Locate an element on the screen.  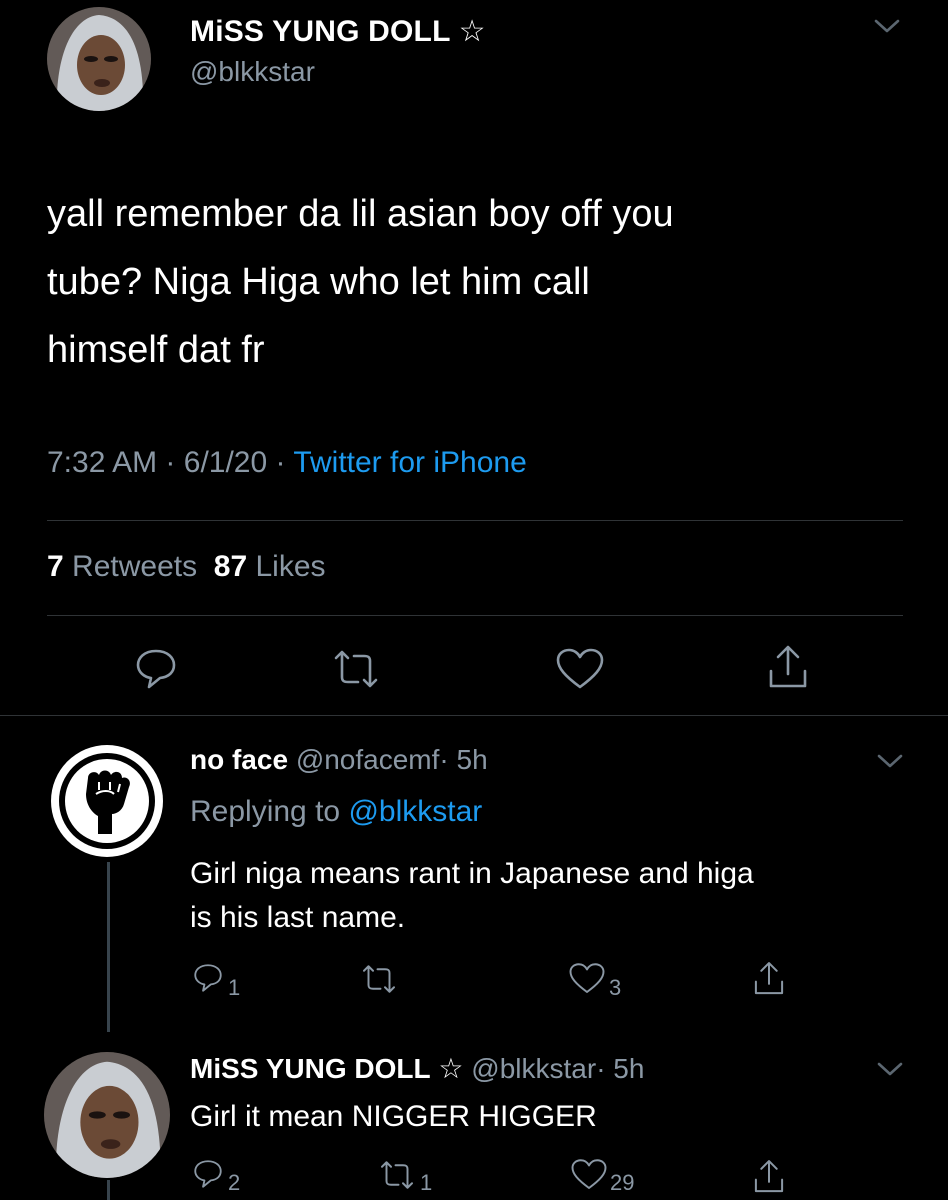
display-name: no face is located at coordinates (239, 759).